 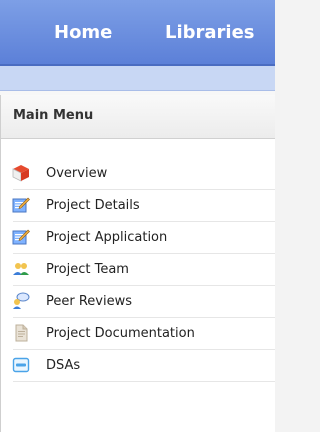 I want to click on dsa-icon, so click(x=21, y=365).